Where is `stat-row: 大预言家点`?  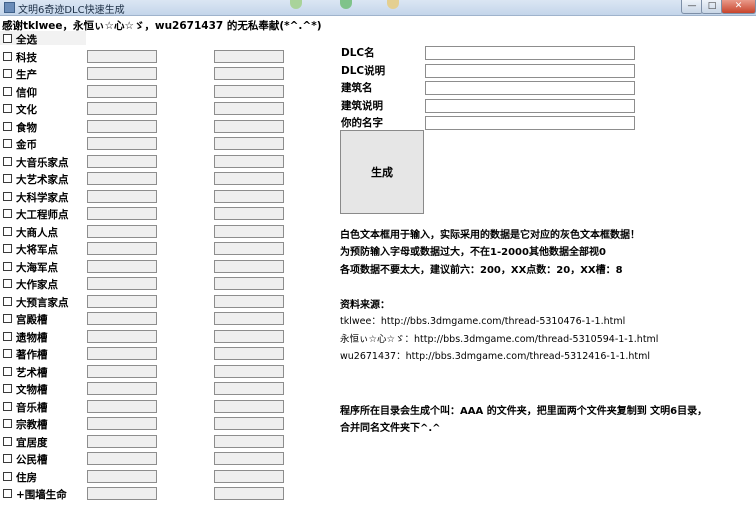
stat-row: 大预言家点 is located at coordinates (150, 301).